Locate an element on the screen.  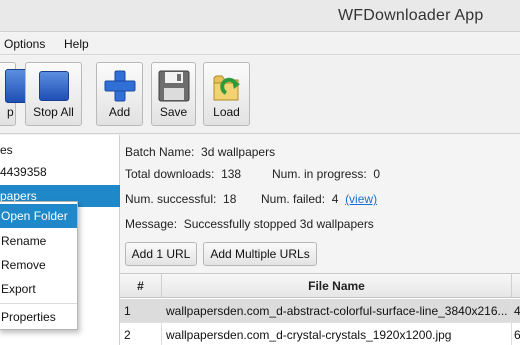
menu-options: Options is located at coordinates (24, 44).